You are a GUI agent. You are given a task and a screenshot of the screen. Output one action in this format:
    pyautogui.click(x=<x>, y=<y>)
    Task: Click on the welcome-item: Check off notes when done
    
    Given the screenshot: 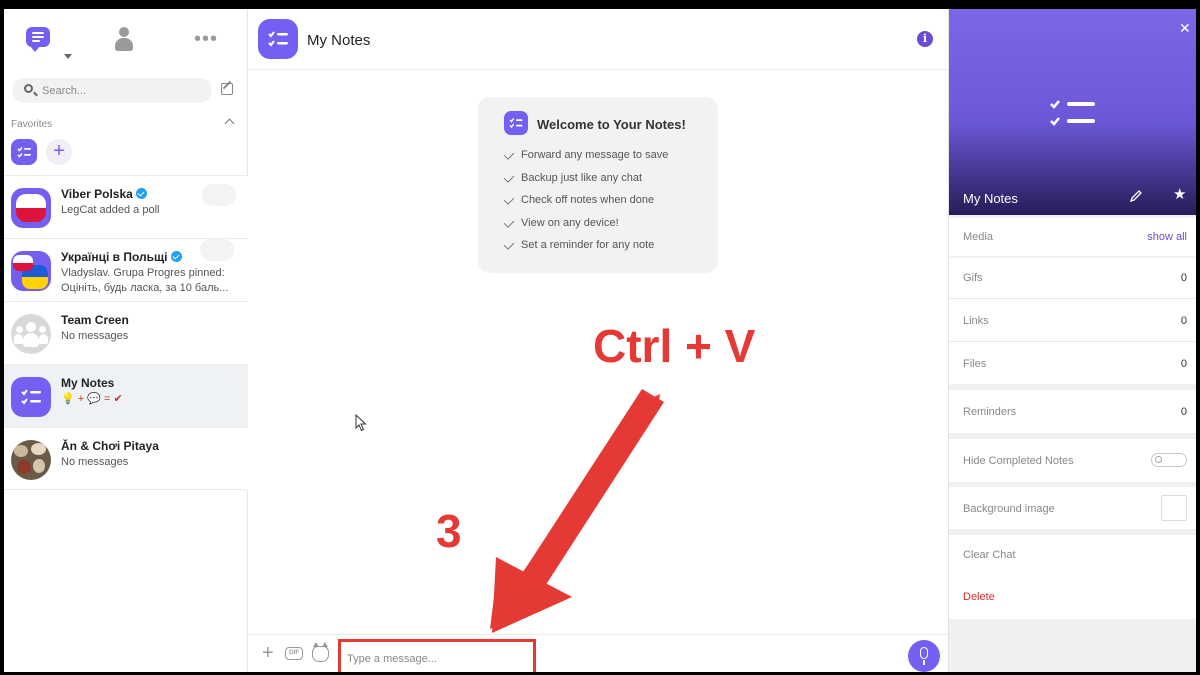 What is the action you would take?
    pyautogui.click(x=585, y=200)
    